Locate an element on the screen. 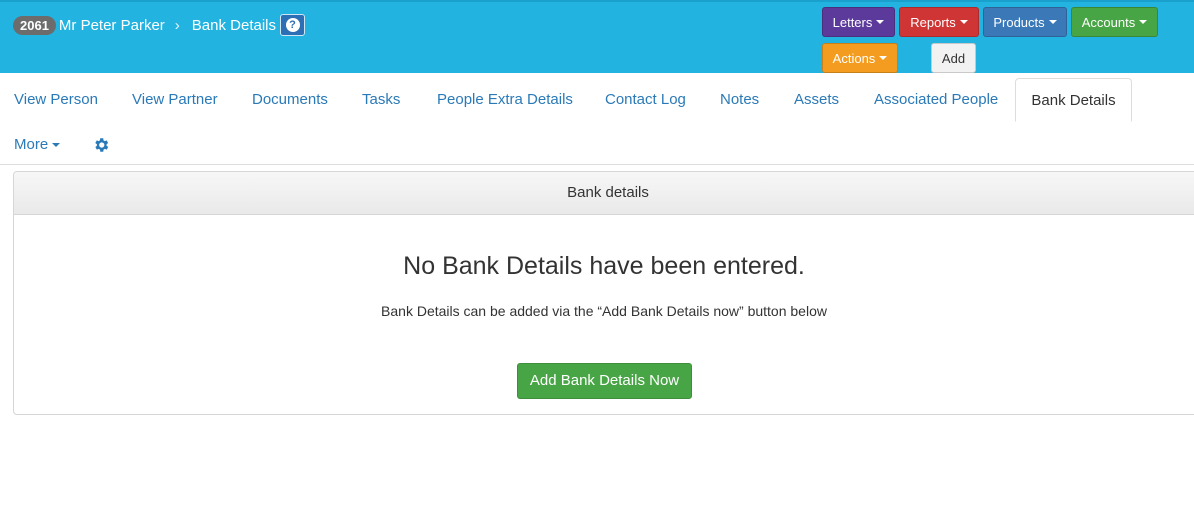 The width and height of the screenshot is (1194, 505). help-icon: ? is located at coordinates (292, 25).